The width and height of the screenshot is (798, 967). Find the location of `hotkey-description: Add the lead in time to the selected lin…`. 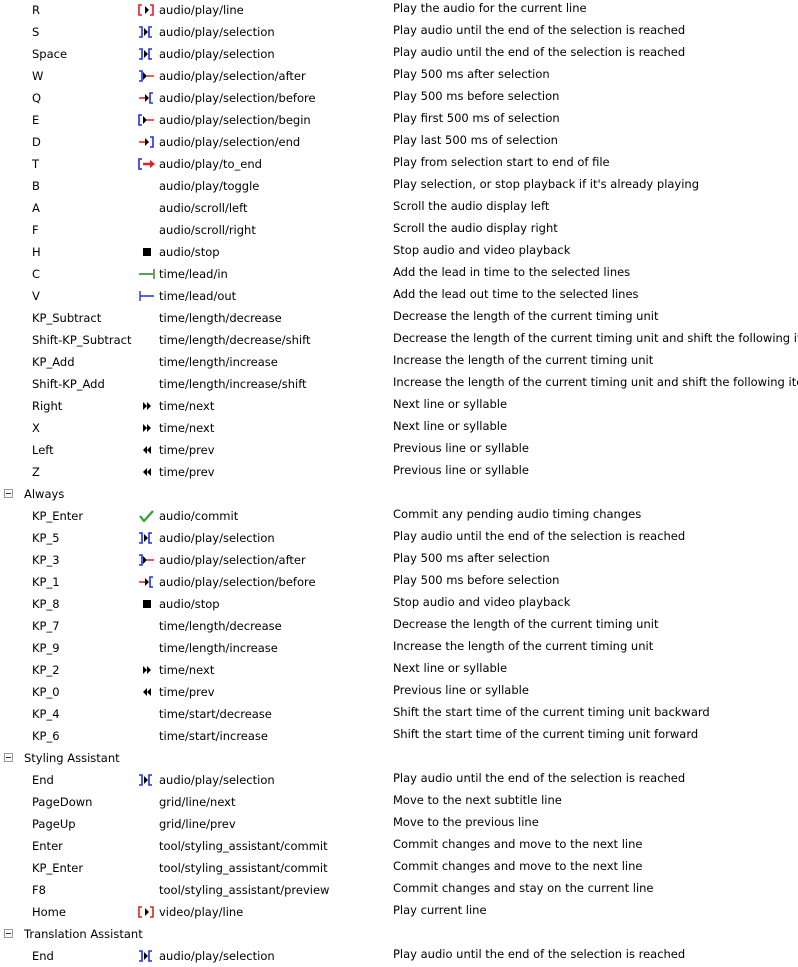

hotkey-description: Add the lead in time to the selected lin… is located at coordinates (512, 272).